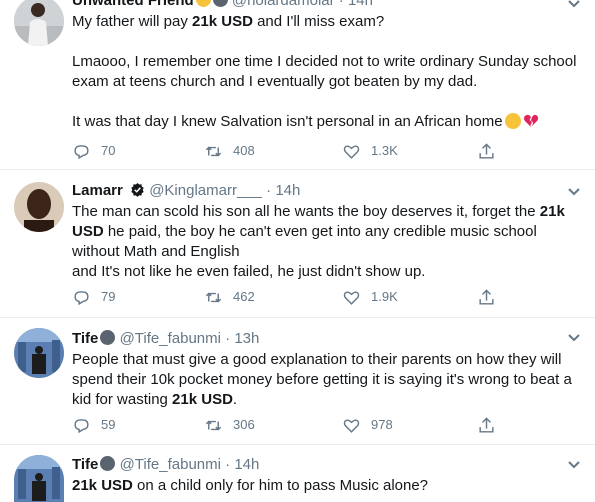 The image size is (595, 502). What do you see at coordinates (382, 424) in the screenshot?
I see `like-count: 978` at bounding box center [382, 424].